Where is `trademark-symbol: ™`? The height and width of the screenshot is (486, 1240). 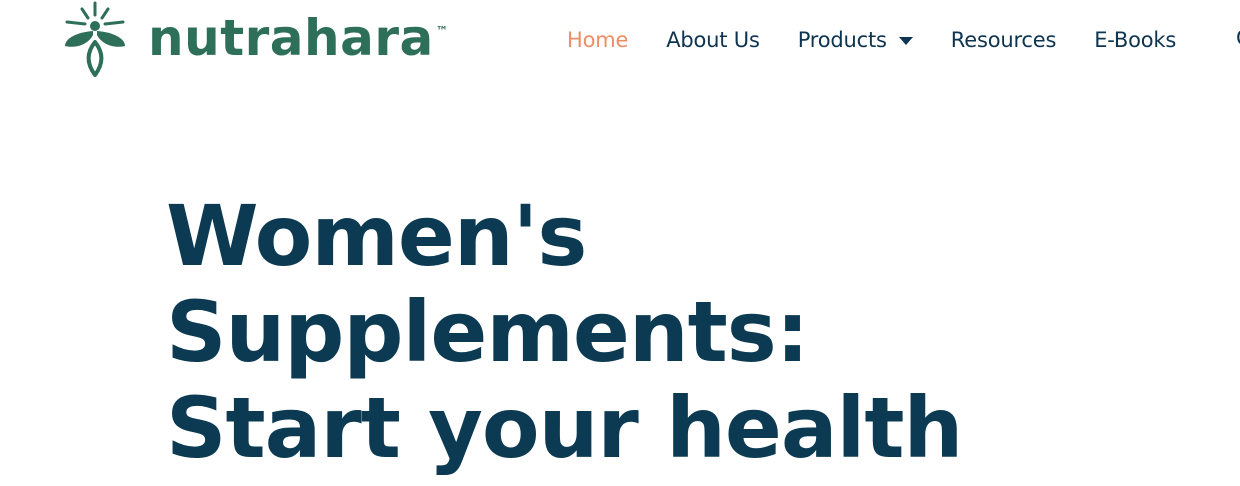
trademark-symbol: ™ is located at coordinates (442, 31).